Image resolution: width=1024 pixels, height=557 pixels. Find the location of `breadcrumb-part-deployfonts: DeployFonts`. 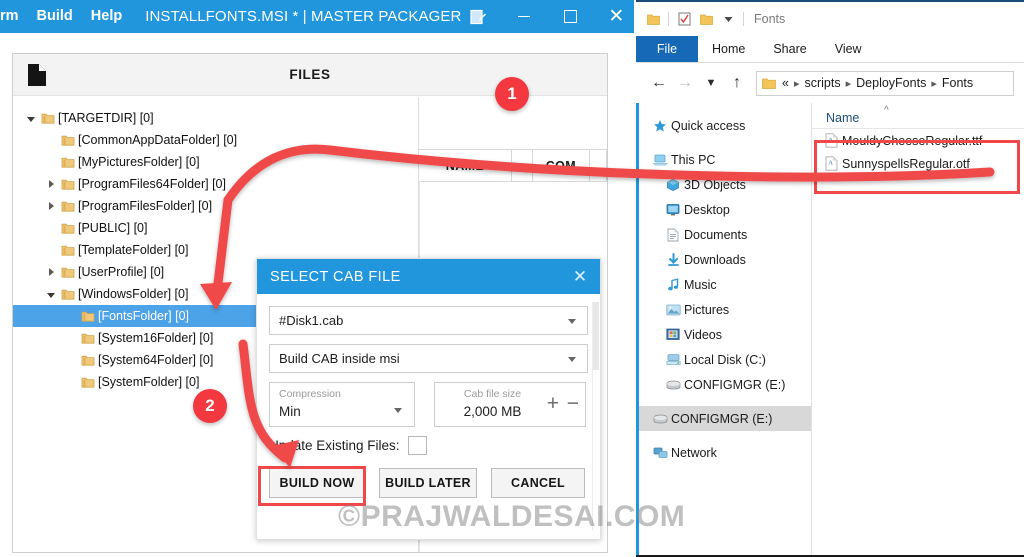

breadcrumb-part-deployfonts: DeployFonts is located at coordinates (891, 83).